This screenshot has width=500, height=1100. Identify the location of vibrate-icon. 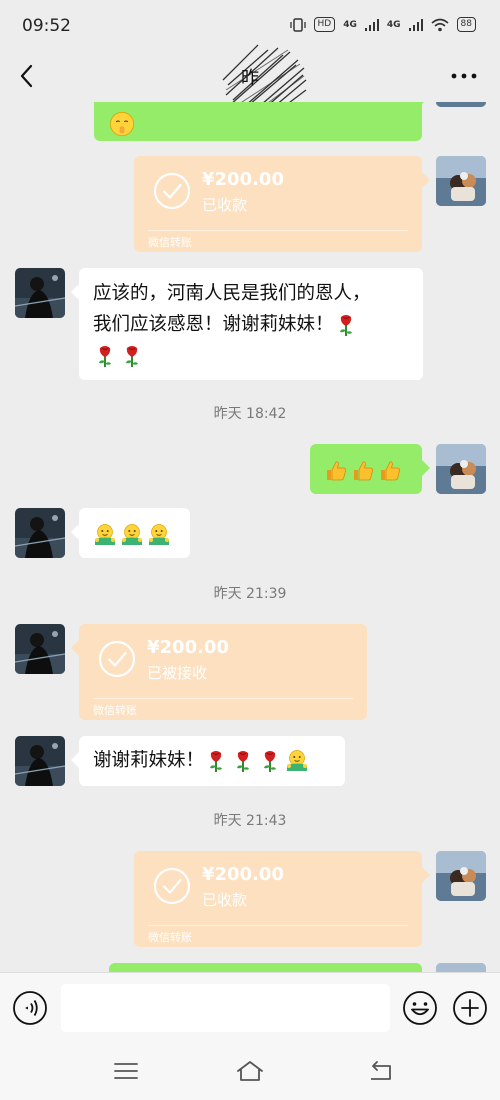
(297, 24).